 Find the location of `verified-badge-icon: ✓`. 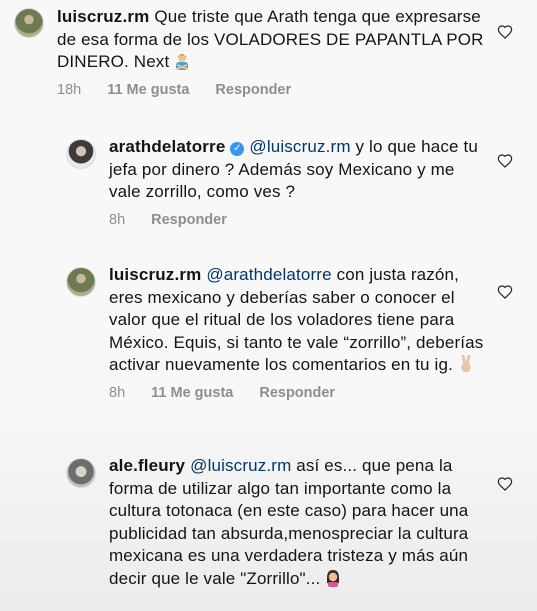

verified-badge-icon: ✓ is located at coordinates (237, 149).